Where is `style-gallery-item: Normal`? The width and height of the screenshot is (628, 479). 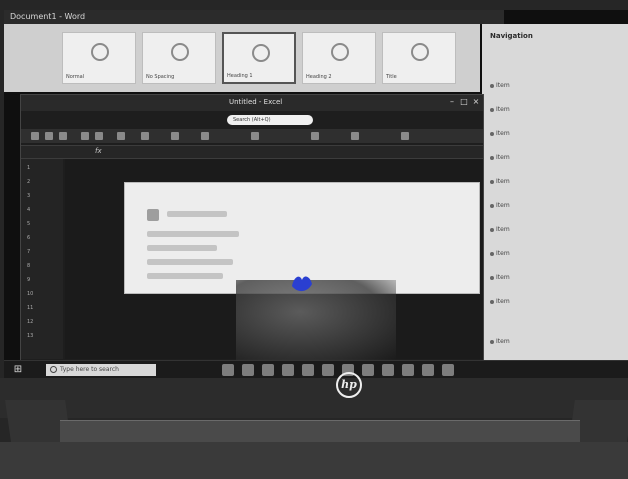 style-gallery-item: Normal is located at coordinates (99, 58).